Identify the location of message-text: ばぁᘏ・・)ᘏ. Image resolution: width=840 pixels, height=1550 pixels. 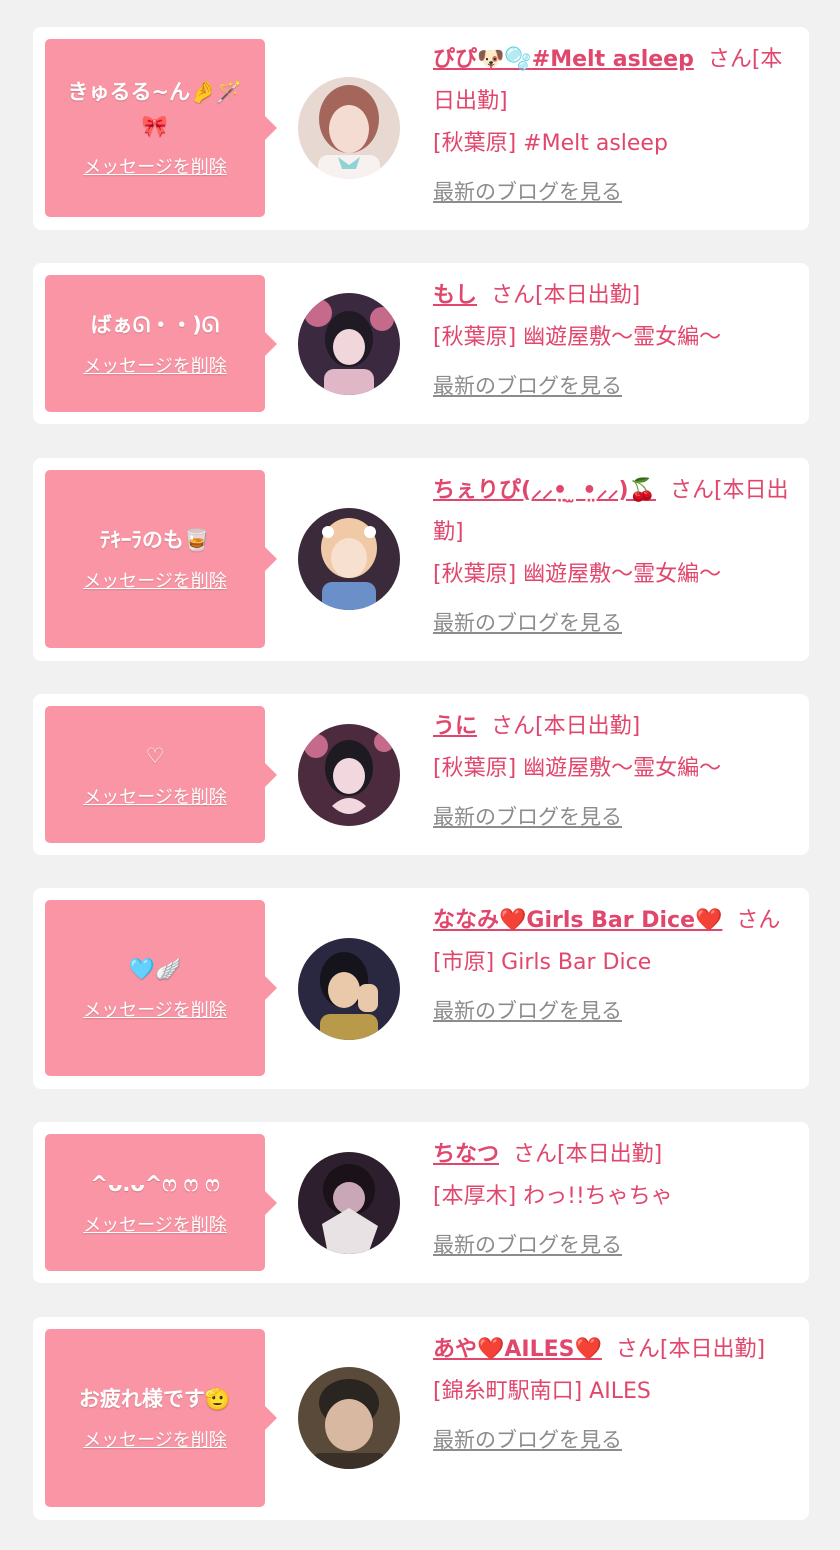
(155, 324).